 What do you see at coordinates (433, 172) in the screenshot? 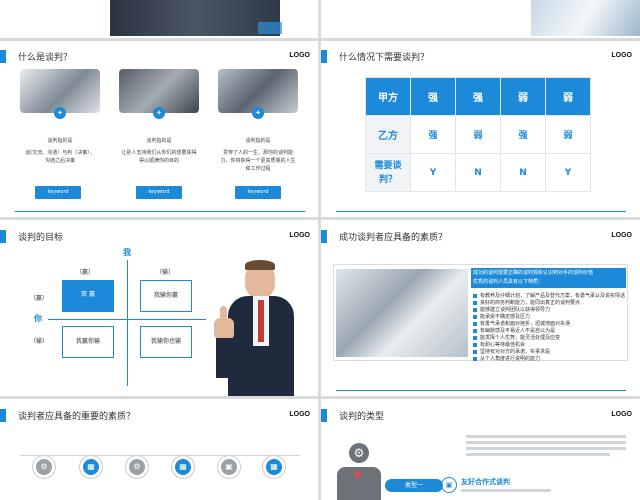
I see `cell: Y` at bounding box center [433, 172].